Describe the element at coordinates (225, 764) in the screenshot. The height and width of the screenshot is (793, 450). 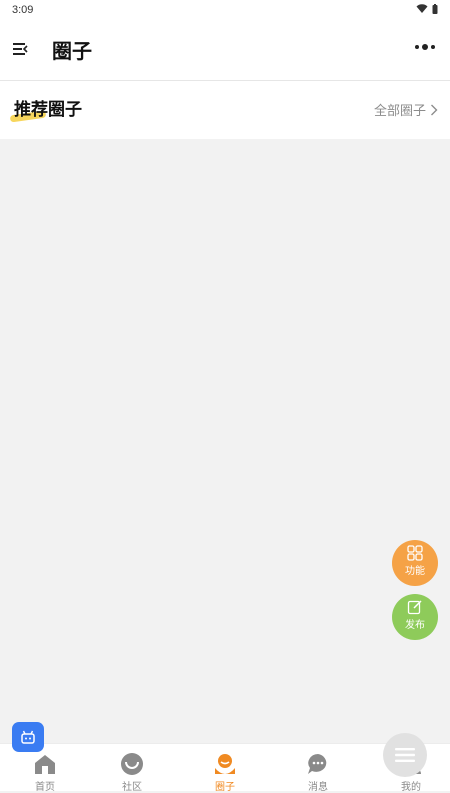
I see `circle-icon` at that location.